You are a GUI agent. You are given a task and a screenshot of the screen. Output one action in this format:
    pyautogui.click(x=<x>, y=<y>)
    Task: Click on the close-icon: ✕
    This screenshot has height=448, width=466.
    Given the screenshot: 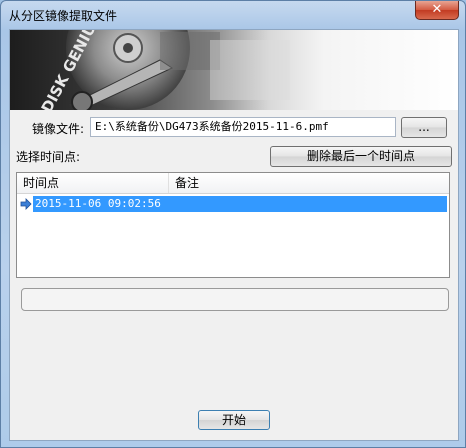 What is the action you would take?
    pyautogui.click(x=437, y=9)
    